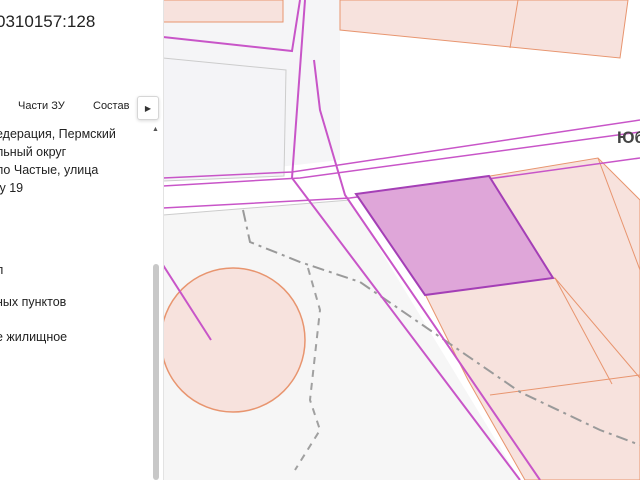  I want to click on panel-scrollbar: ▲, so click(156, 302).